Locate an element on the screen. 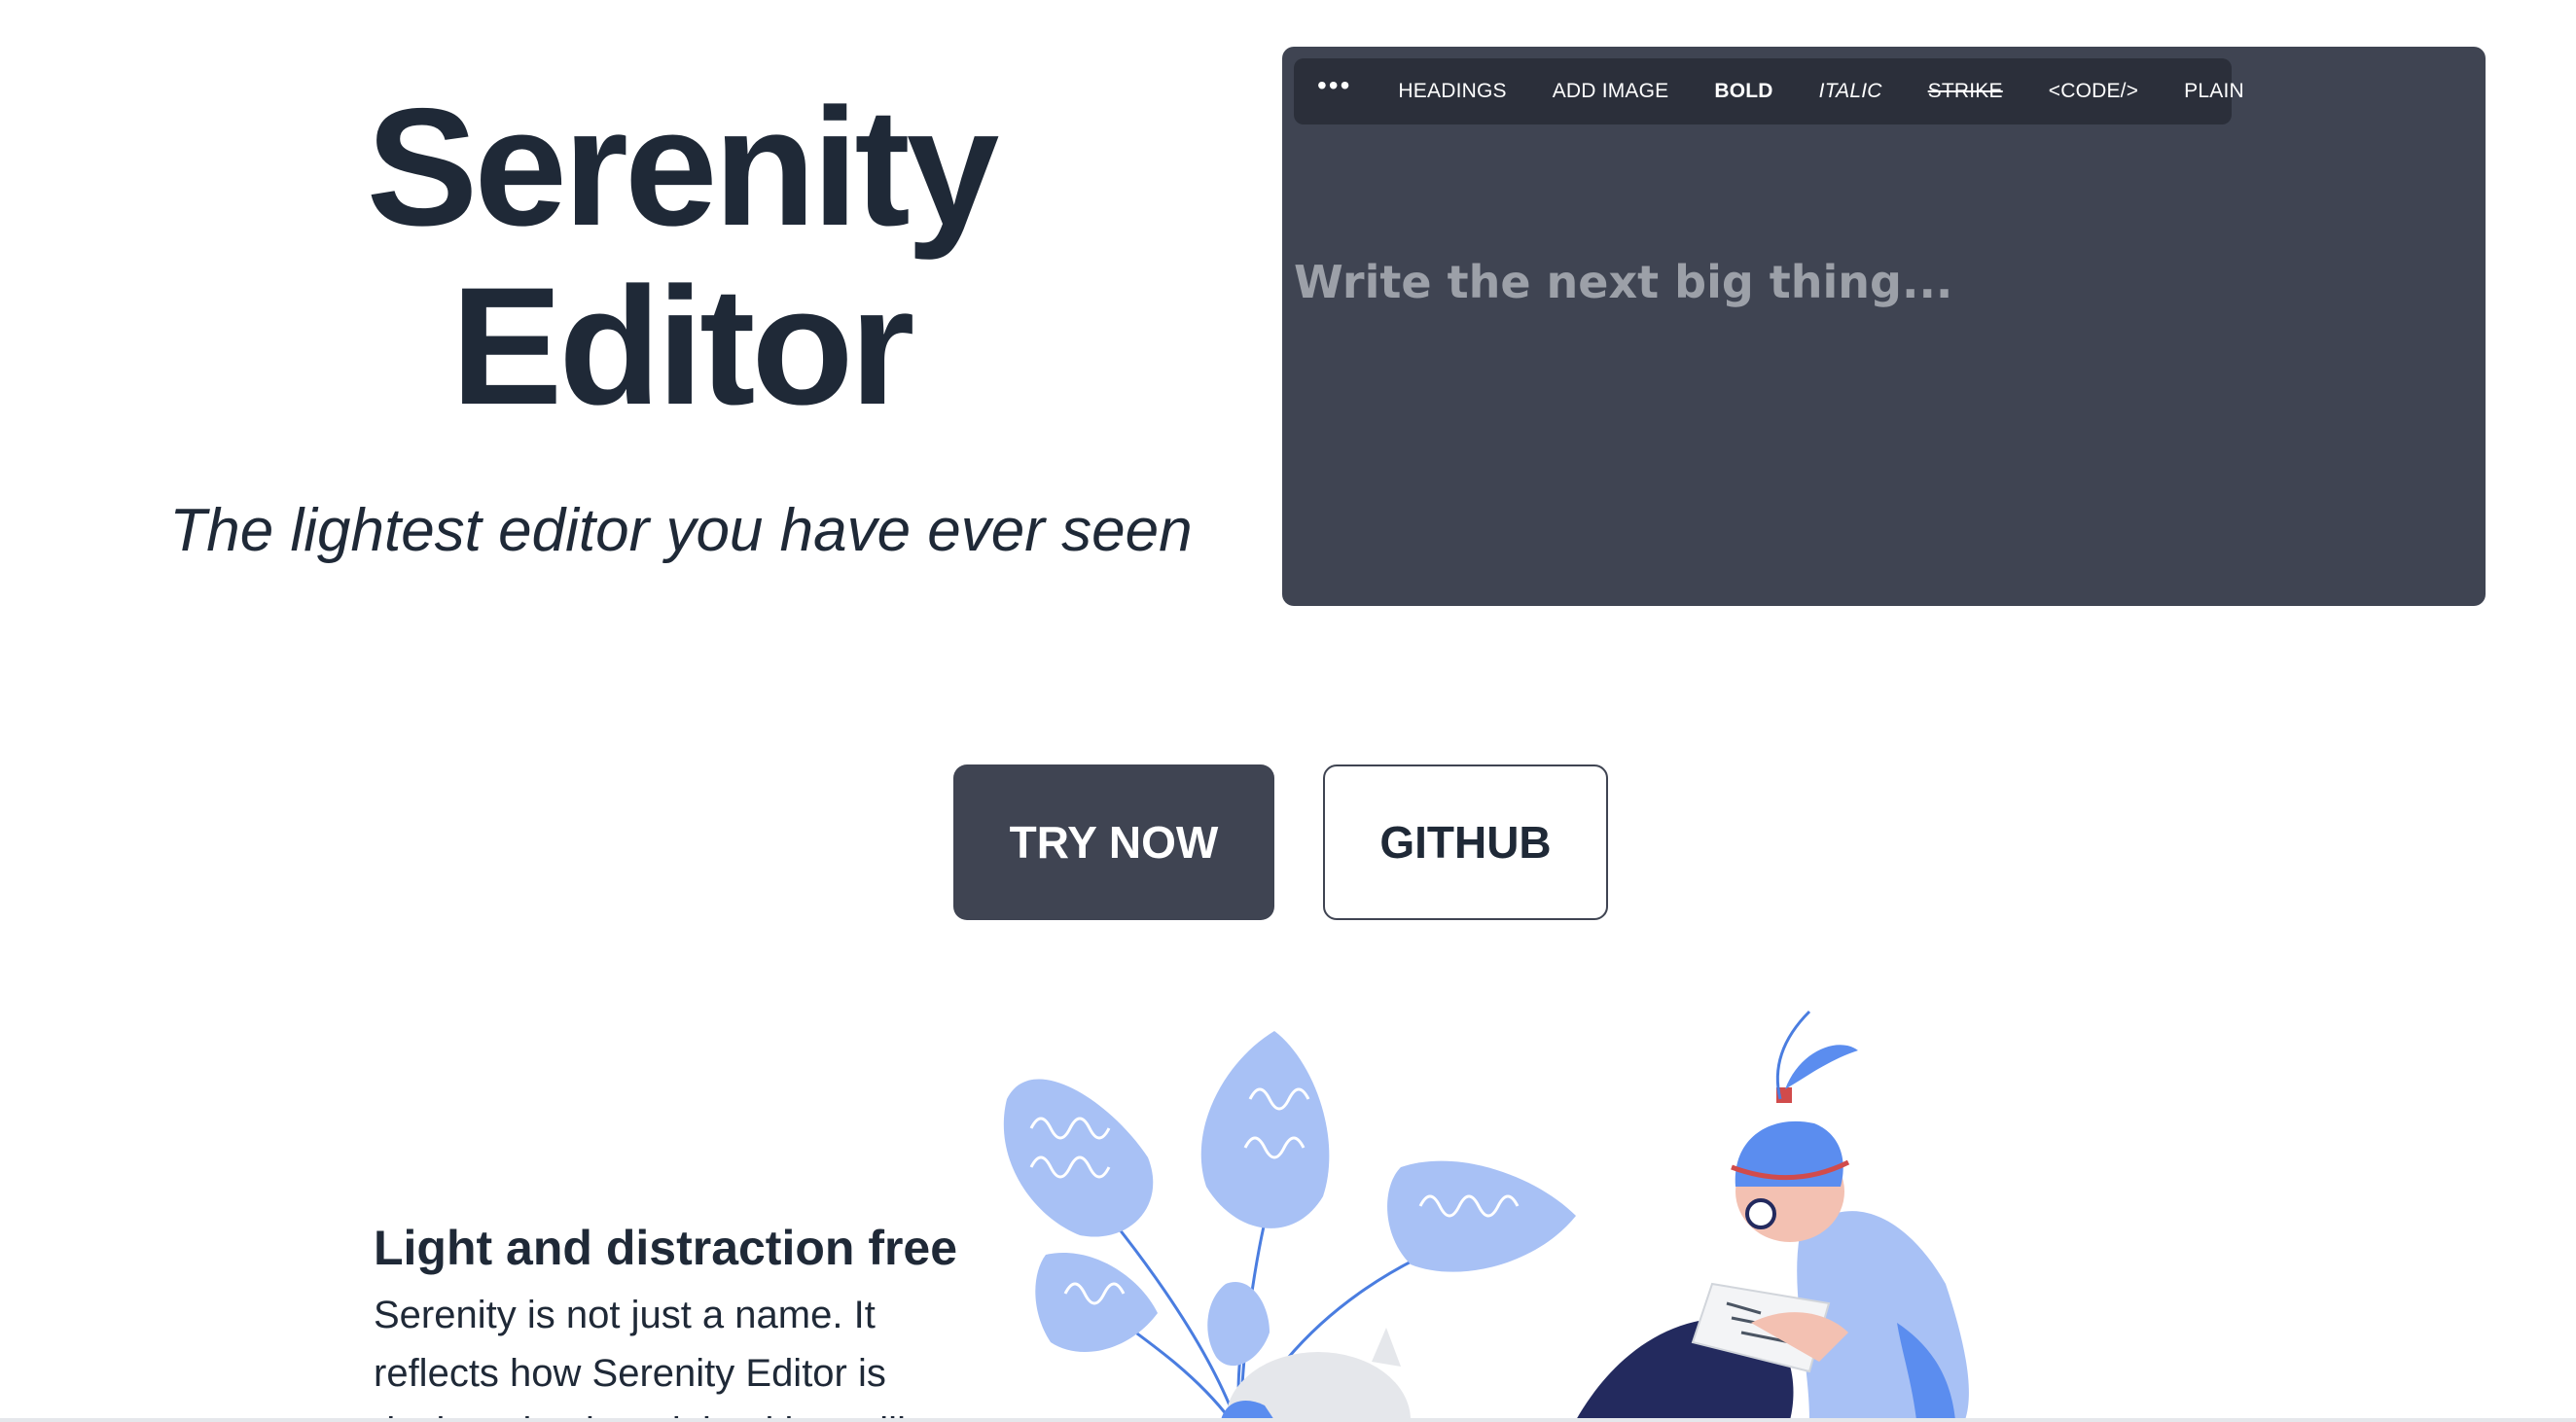 This screenshot has width=2576, height=1422. editor-input is located at coordinates (1877, 282).